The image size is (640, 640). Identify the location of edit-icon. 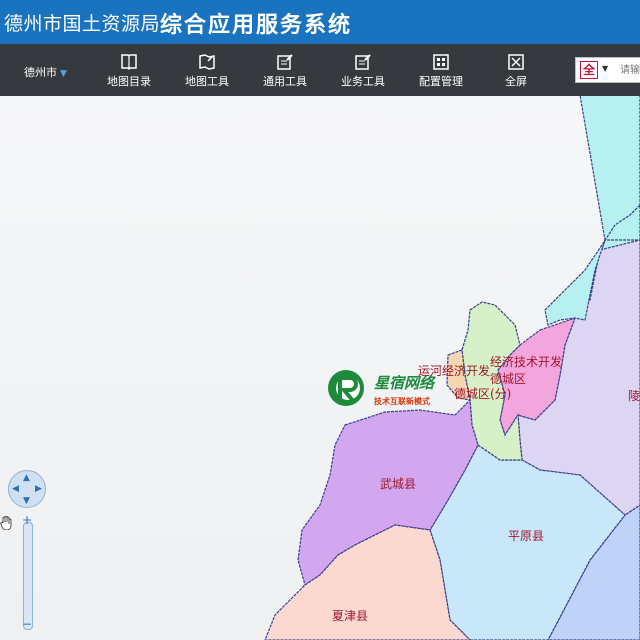
(285, 62).